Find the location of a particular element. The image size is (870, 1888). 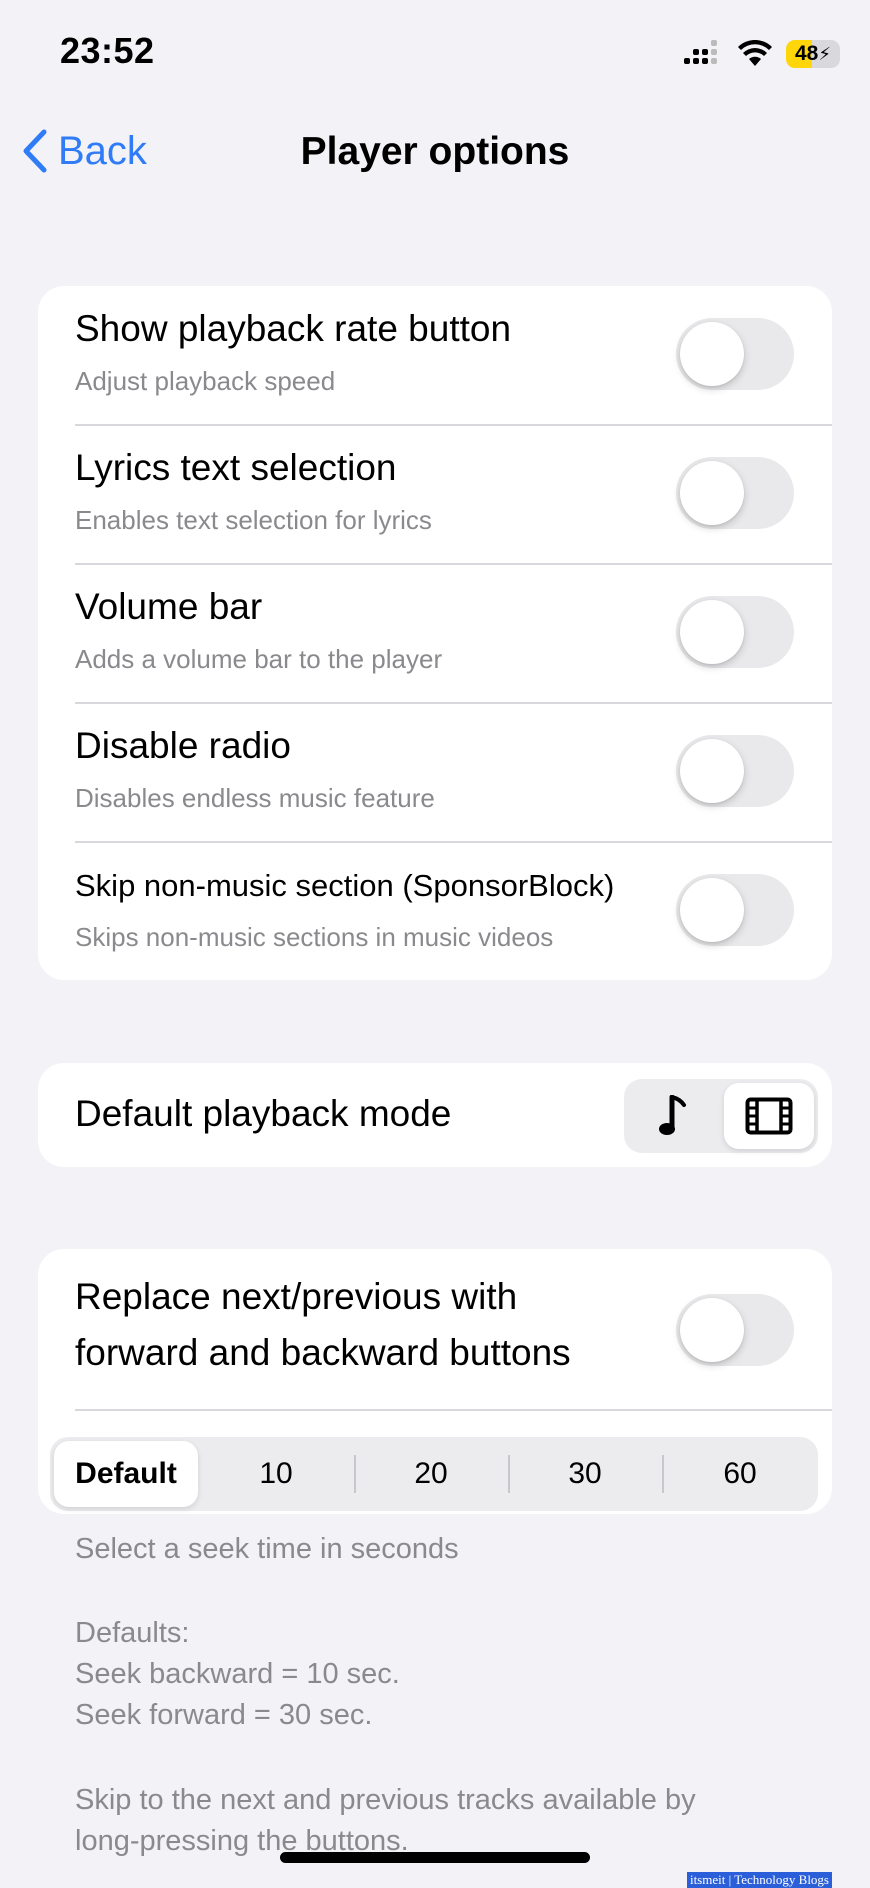

defaults-forward: Seek forward = 30 sec. is located at coordinates (224, 1715).